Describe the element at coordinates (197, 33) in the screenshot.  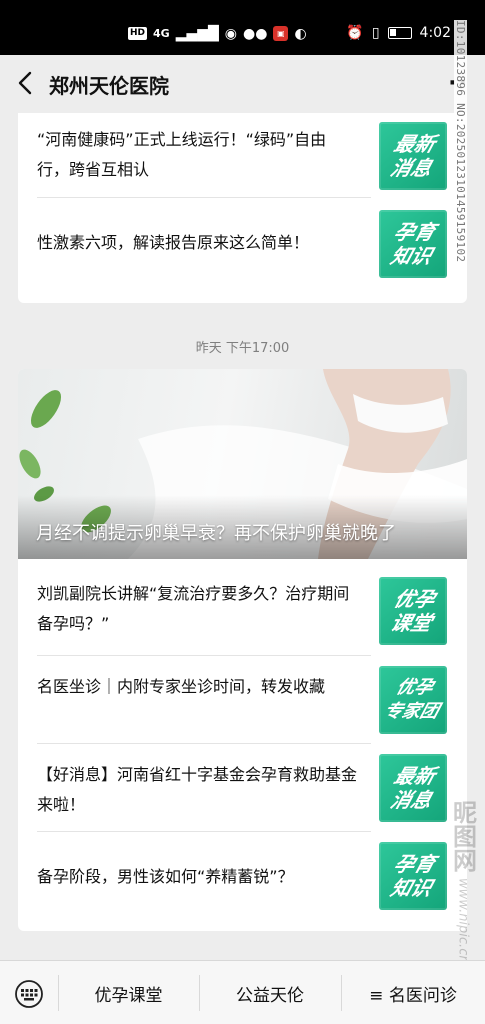
I see `signal-icon: ▂▄▆█` at that location.